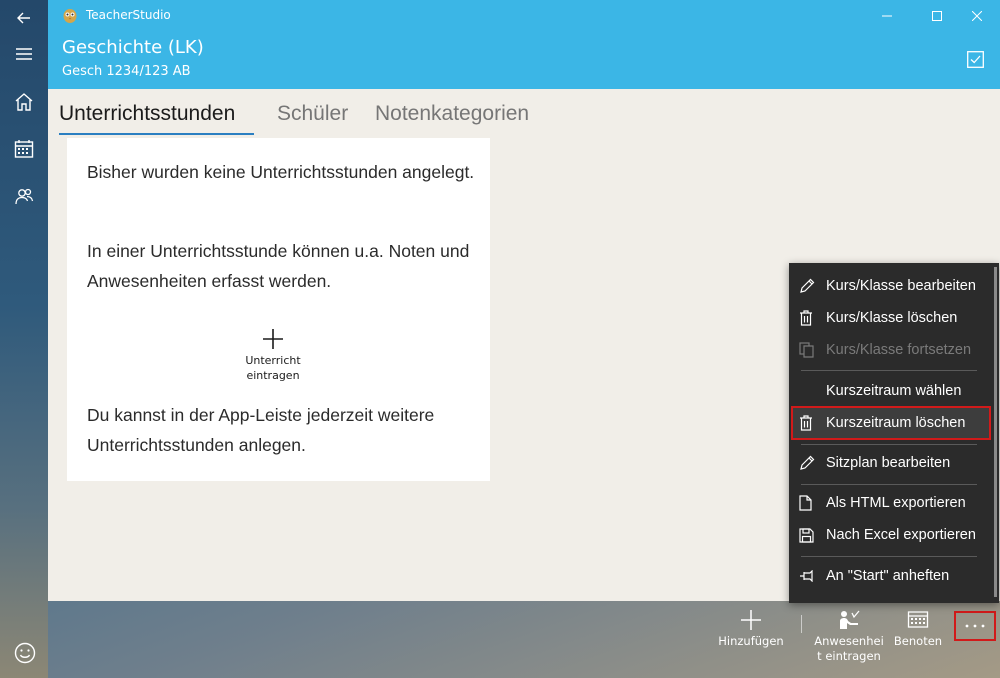 The height and width of the screenshot is (678, 1000). What do you see at coordinates (273, 375) in the screenshot?
I see `add-lesson-label-2: eintragen` at bounding box center [273, 375].